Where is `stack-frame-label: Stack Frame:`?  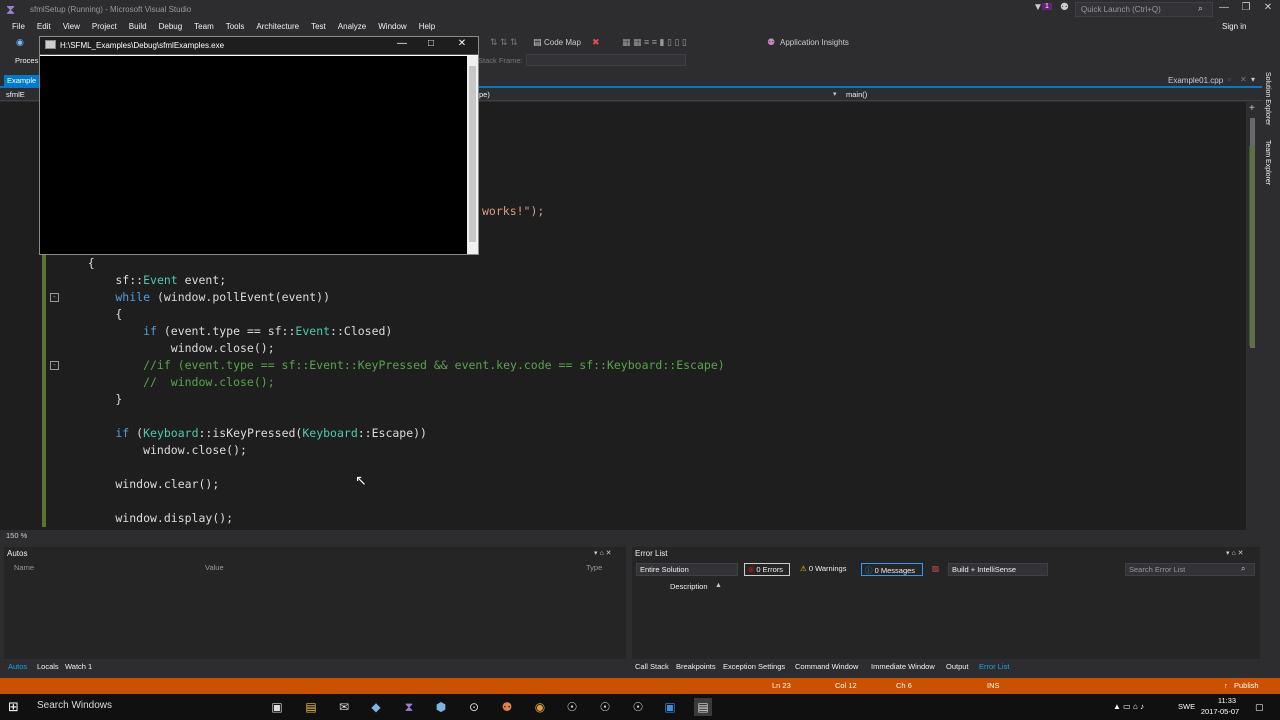 stack-frame-label: Stack Frame: is located at coordinates (500, 60).